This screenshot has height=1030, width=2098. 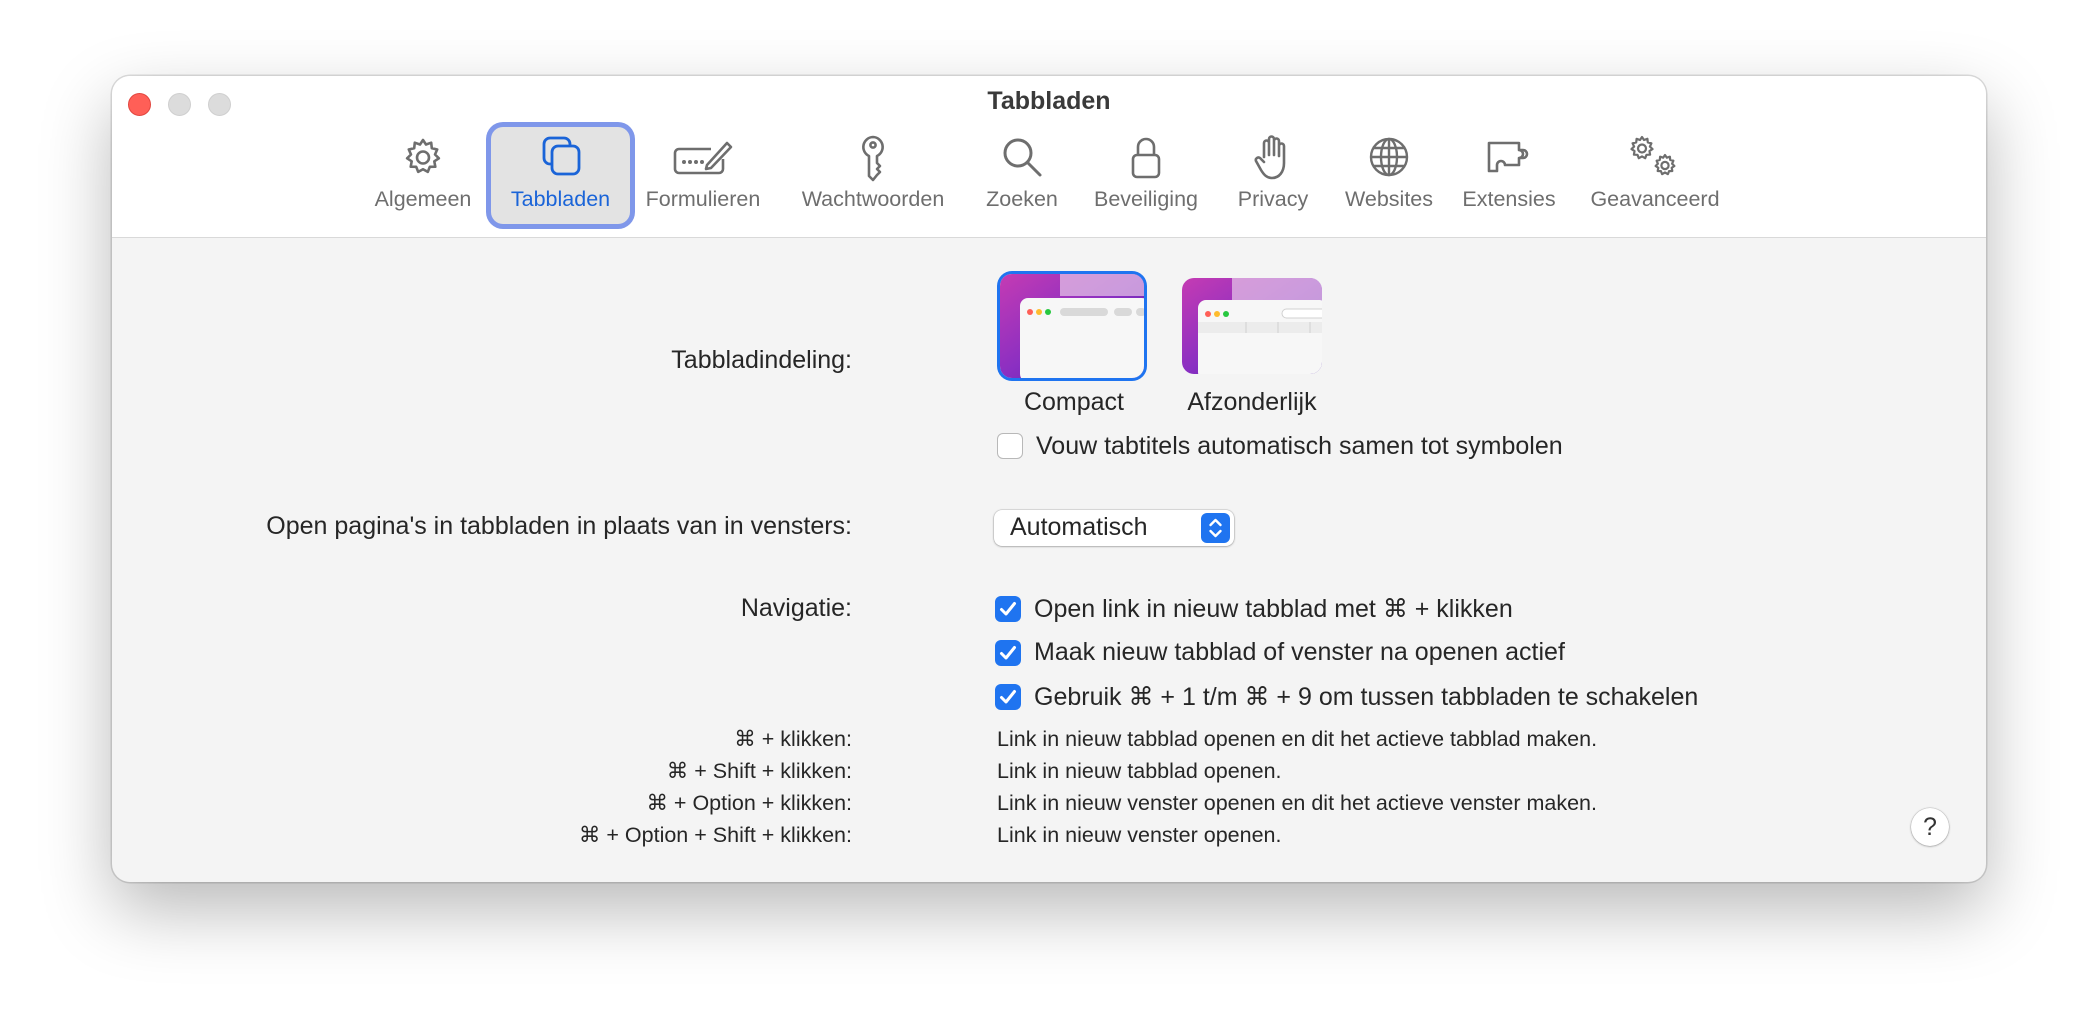 I want to click on key-icon, so click(x=873, y=158).